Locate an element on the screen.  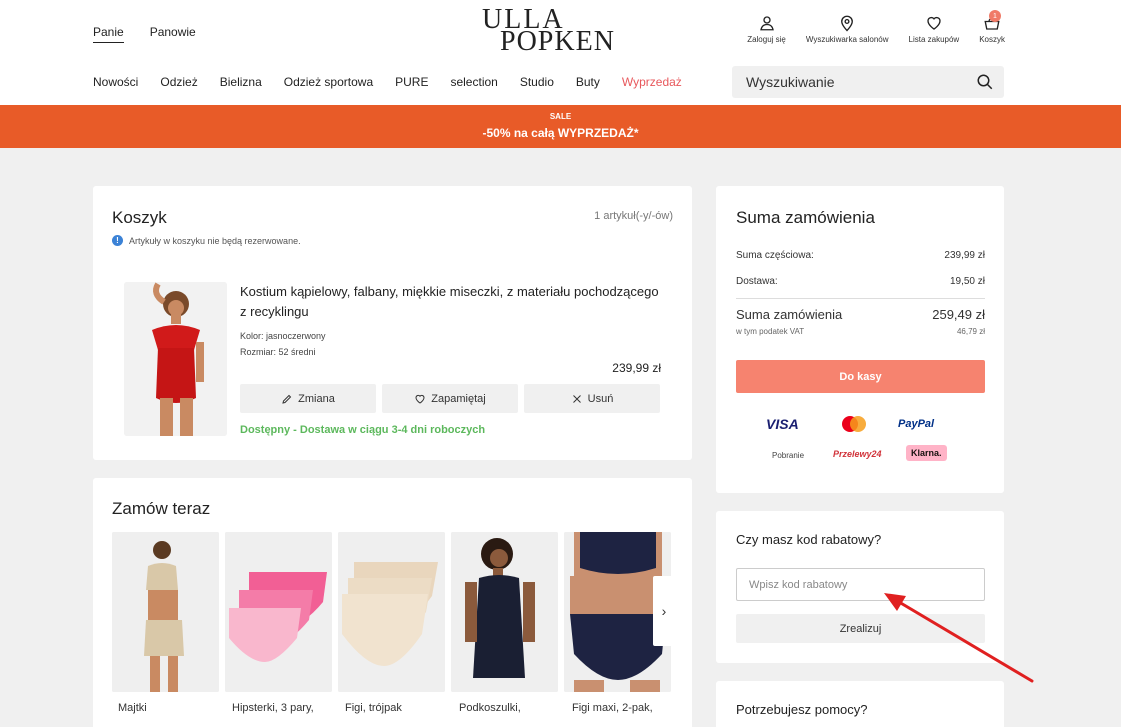
product-meta: Kolor: jasnoczerwony Rozmiar: 52 średni is located at coordinates (283, 344).